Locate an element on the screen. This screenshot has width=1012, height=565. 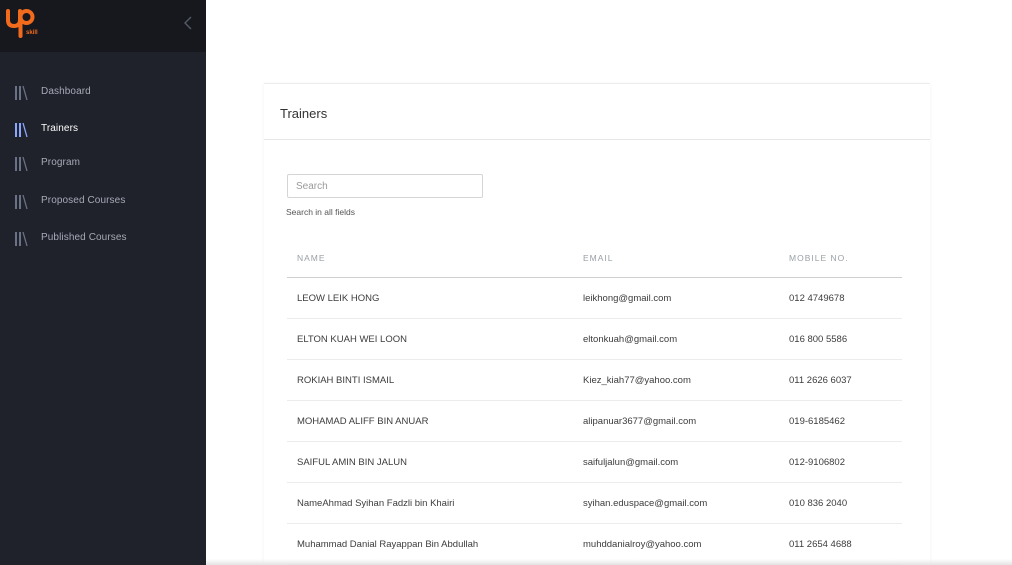
trainer-email: Kiez_kiah77@yahoo.com is located at coordinates (637, 380).